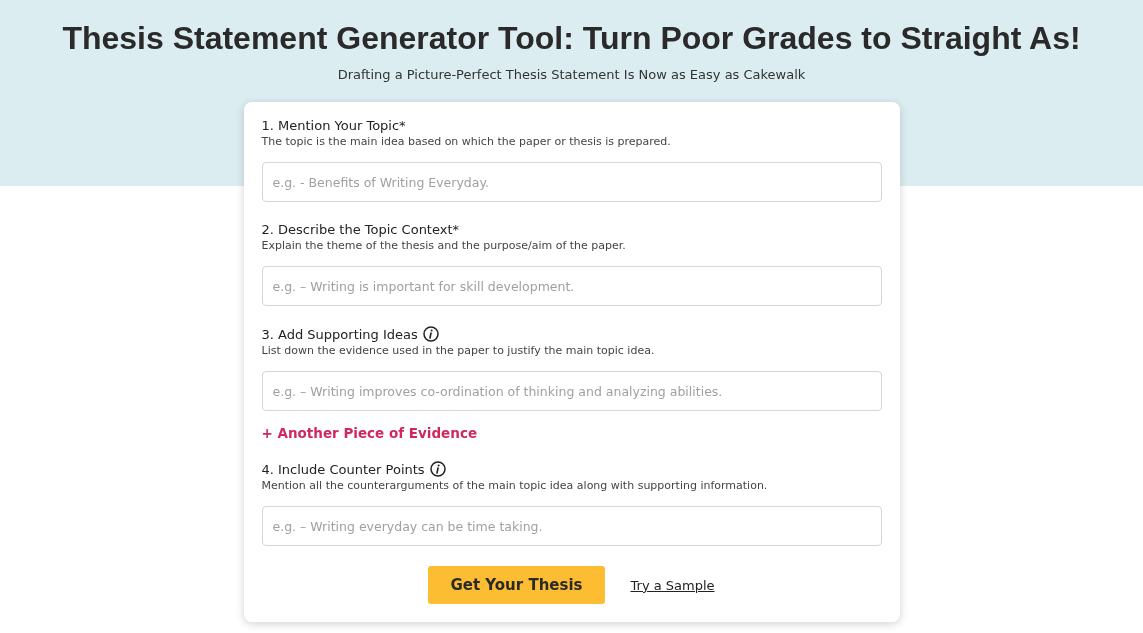  I want to click on field-label: 2. Describe the Topic Context*, so click(360, 229).